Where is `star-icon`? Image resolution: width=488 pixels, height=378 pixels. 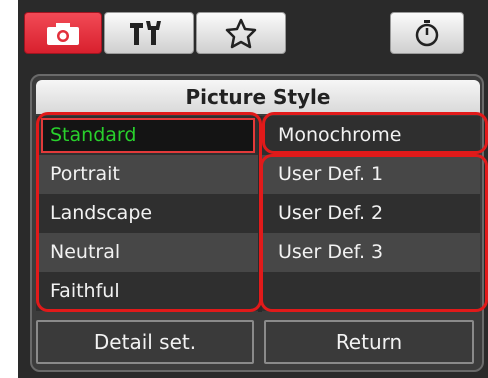
star-icon is located at coordinates (241, 33).